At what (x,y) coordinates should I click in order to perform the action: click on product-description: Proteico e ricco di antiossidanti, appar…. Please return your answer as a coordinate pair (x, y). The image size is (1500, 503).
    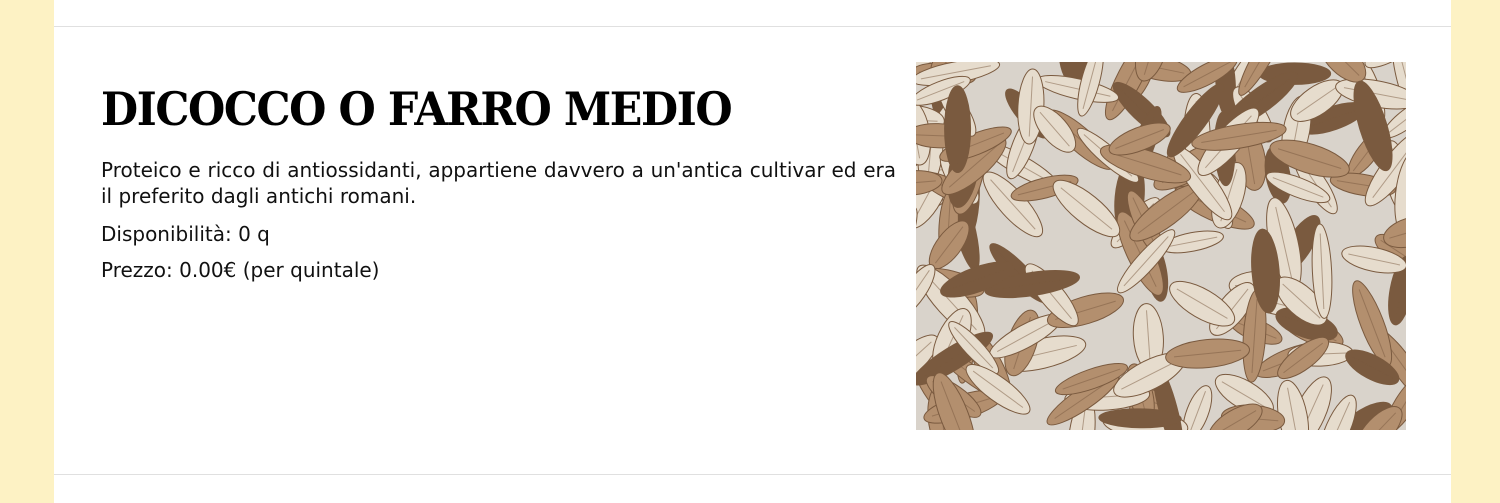
    Looking at the image, I should click on (498, 183).